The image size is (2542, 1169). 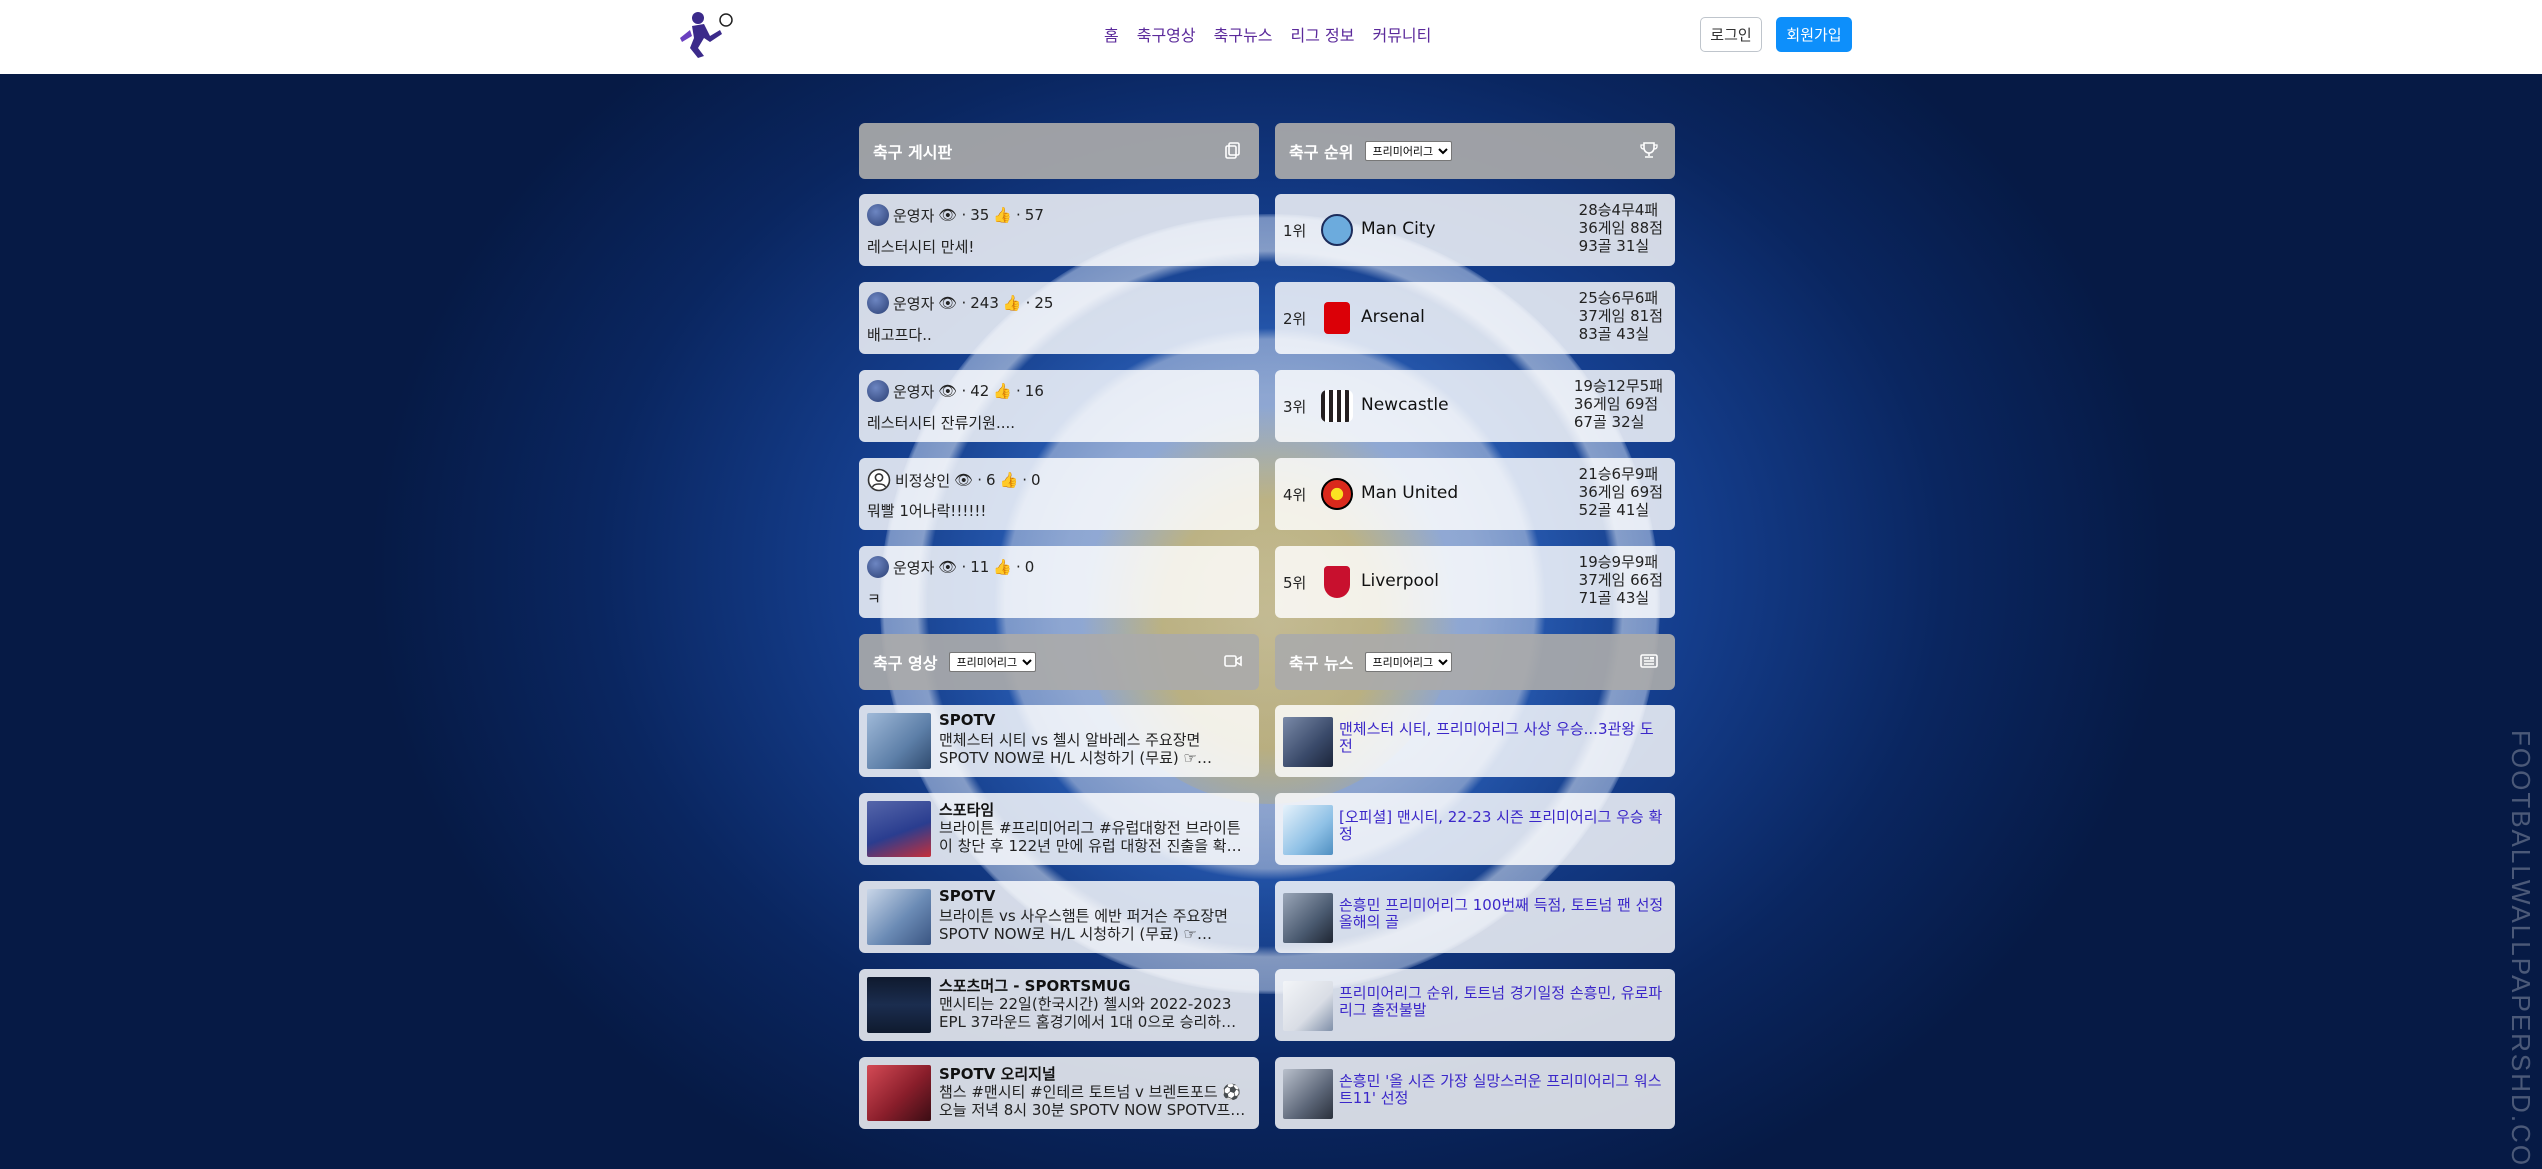 I want to click on copy-icon, so click(x=1233, y=150).